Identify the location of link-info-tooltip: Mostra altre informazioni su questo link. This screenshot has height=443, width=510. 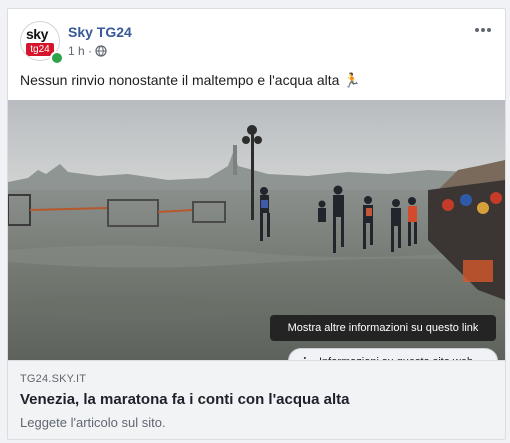
(383, 328).